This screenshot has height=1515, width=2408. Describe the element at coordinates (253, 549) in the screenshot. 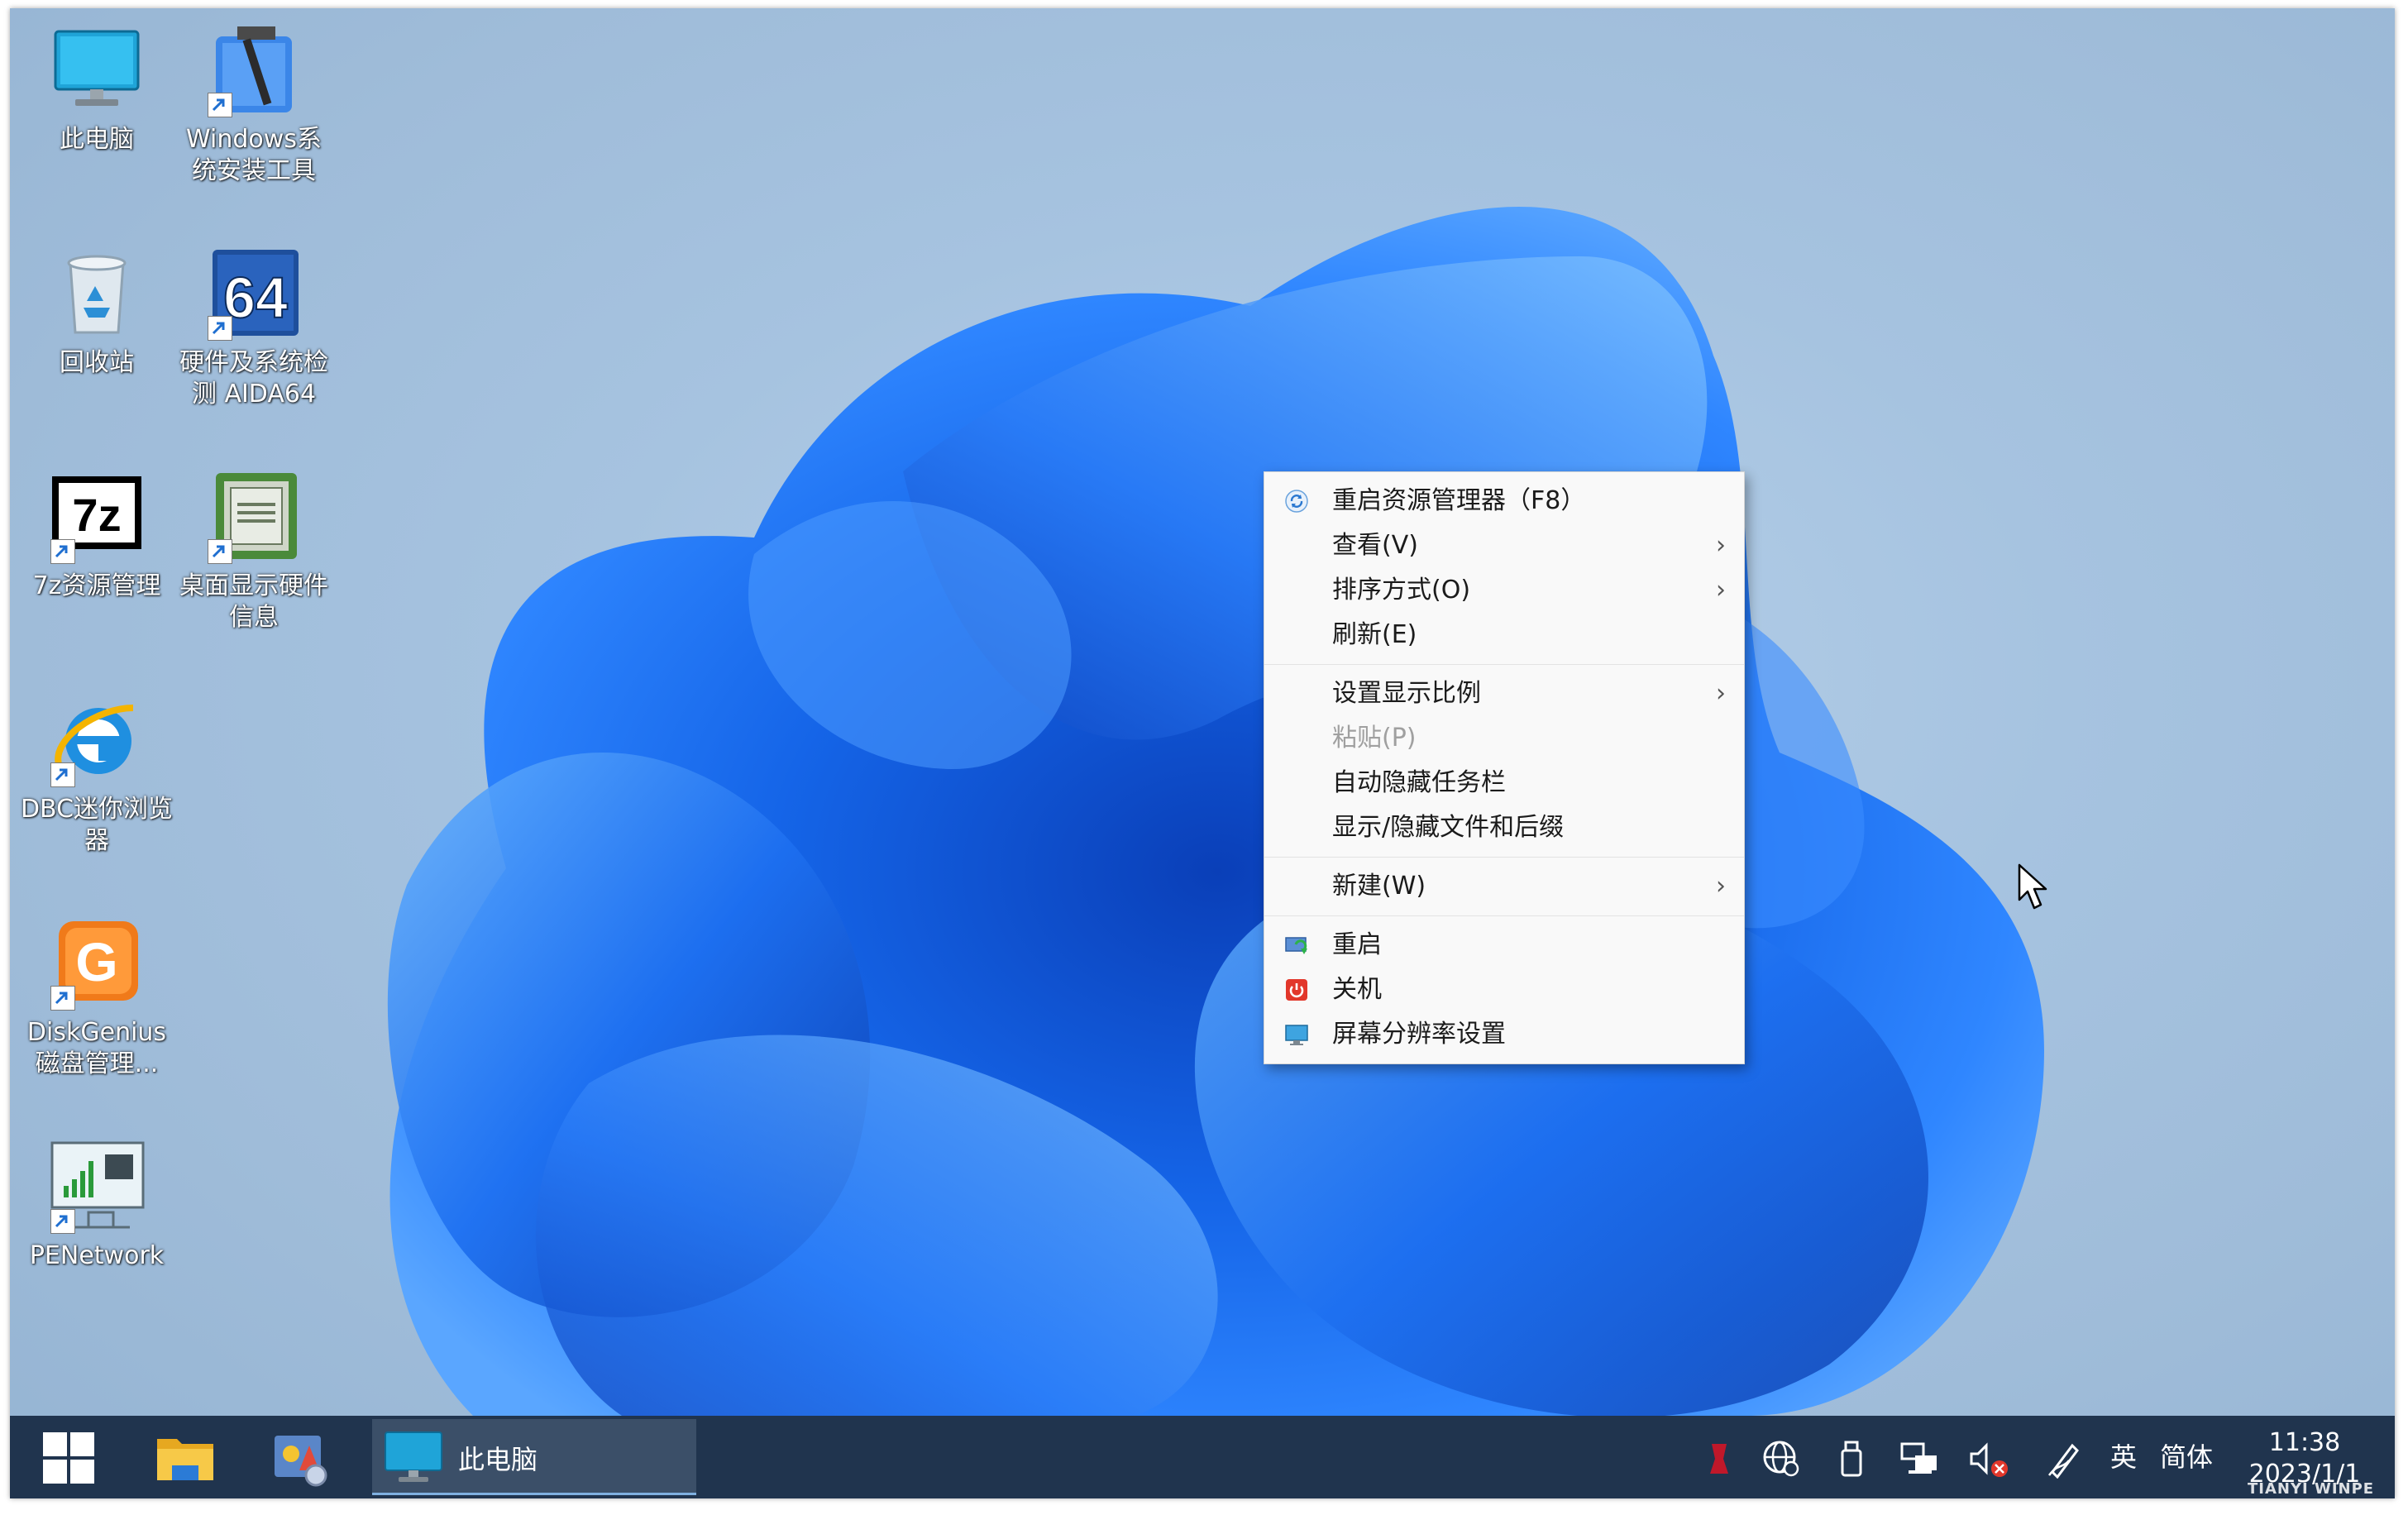

I see `desktop-icon-hardware-info: 桌面显示硬件信息` at that location.